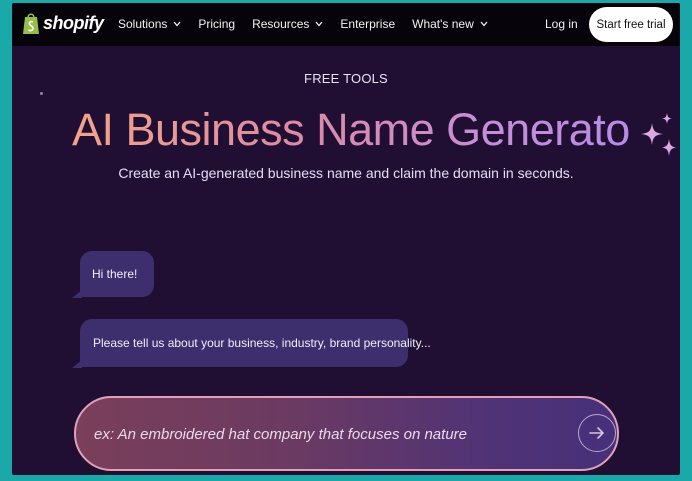 This screenshot has width=692, height=481. I want to click on prompt-box, so click(346, 433).